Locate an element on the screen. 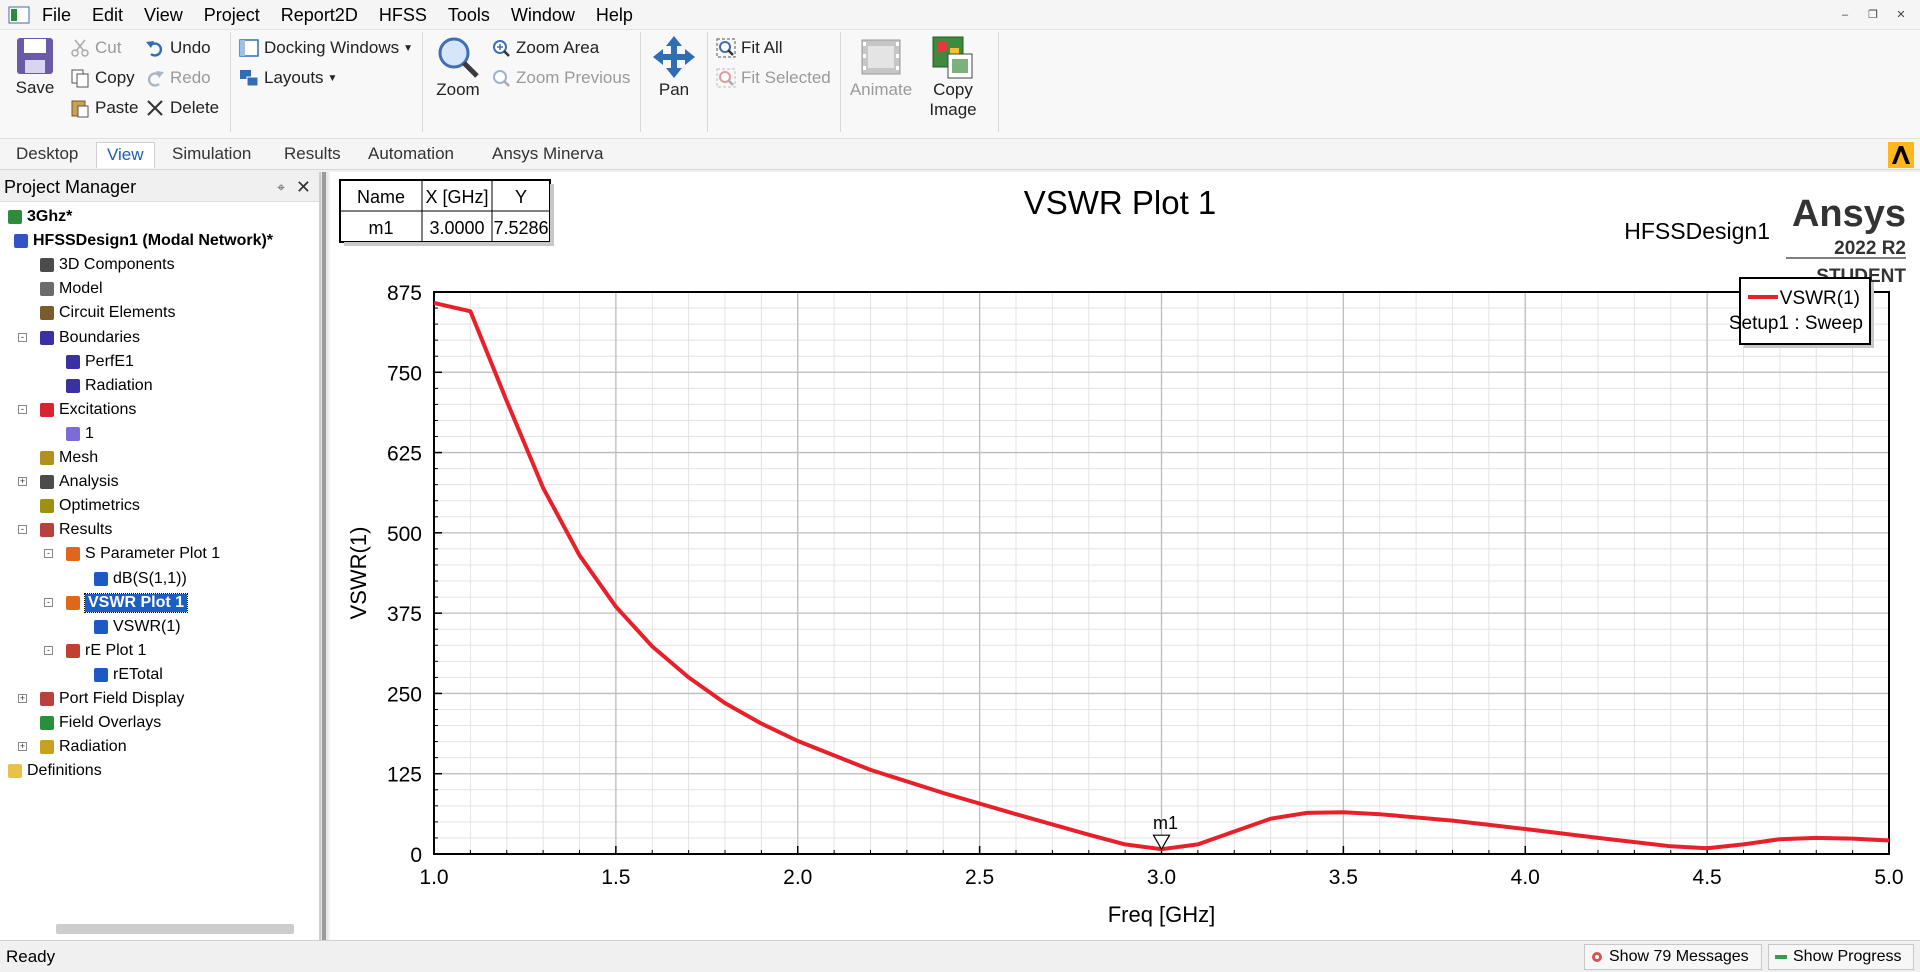 This screenshot has height=972, width=1920. menu-project: Project is located at coordinates (232, 15).